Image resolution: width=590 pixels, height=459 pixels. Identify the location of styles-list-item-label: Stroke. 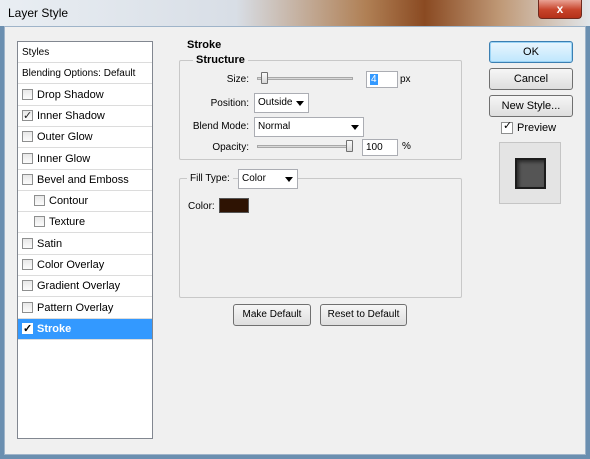
(54, 328).